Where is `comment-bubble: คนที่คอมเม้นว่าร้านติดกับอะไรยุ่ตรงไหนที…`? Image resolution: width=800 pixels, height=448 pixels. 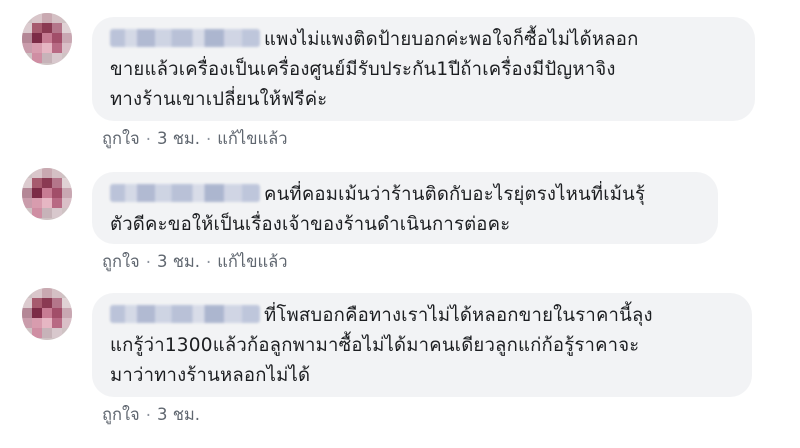
comment-bubble: คนที่คอมเม้นว่าร้านติดกับอะไรยุ่ตรงไหนที… is located at coordinates (405, 208).